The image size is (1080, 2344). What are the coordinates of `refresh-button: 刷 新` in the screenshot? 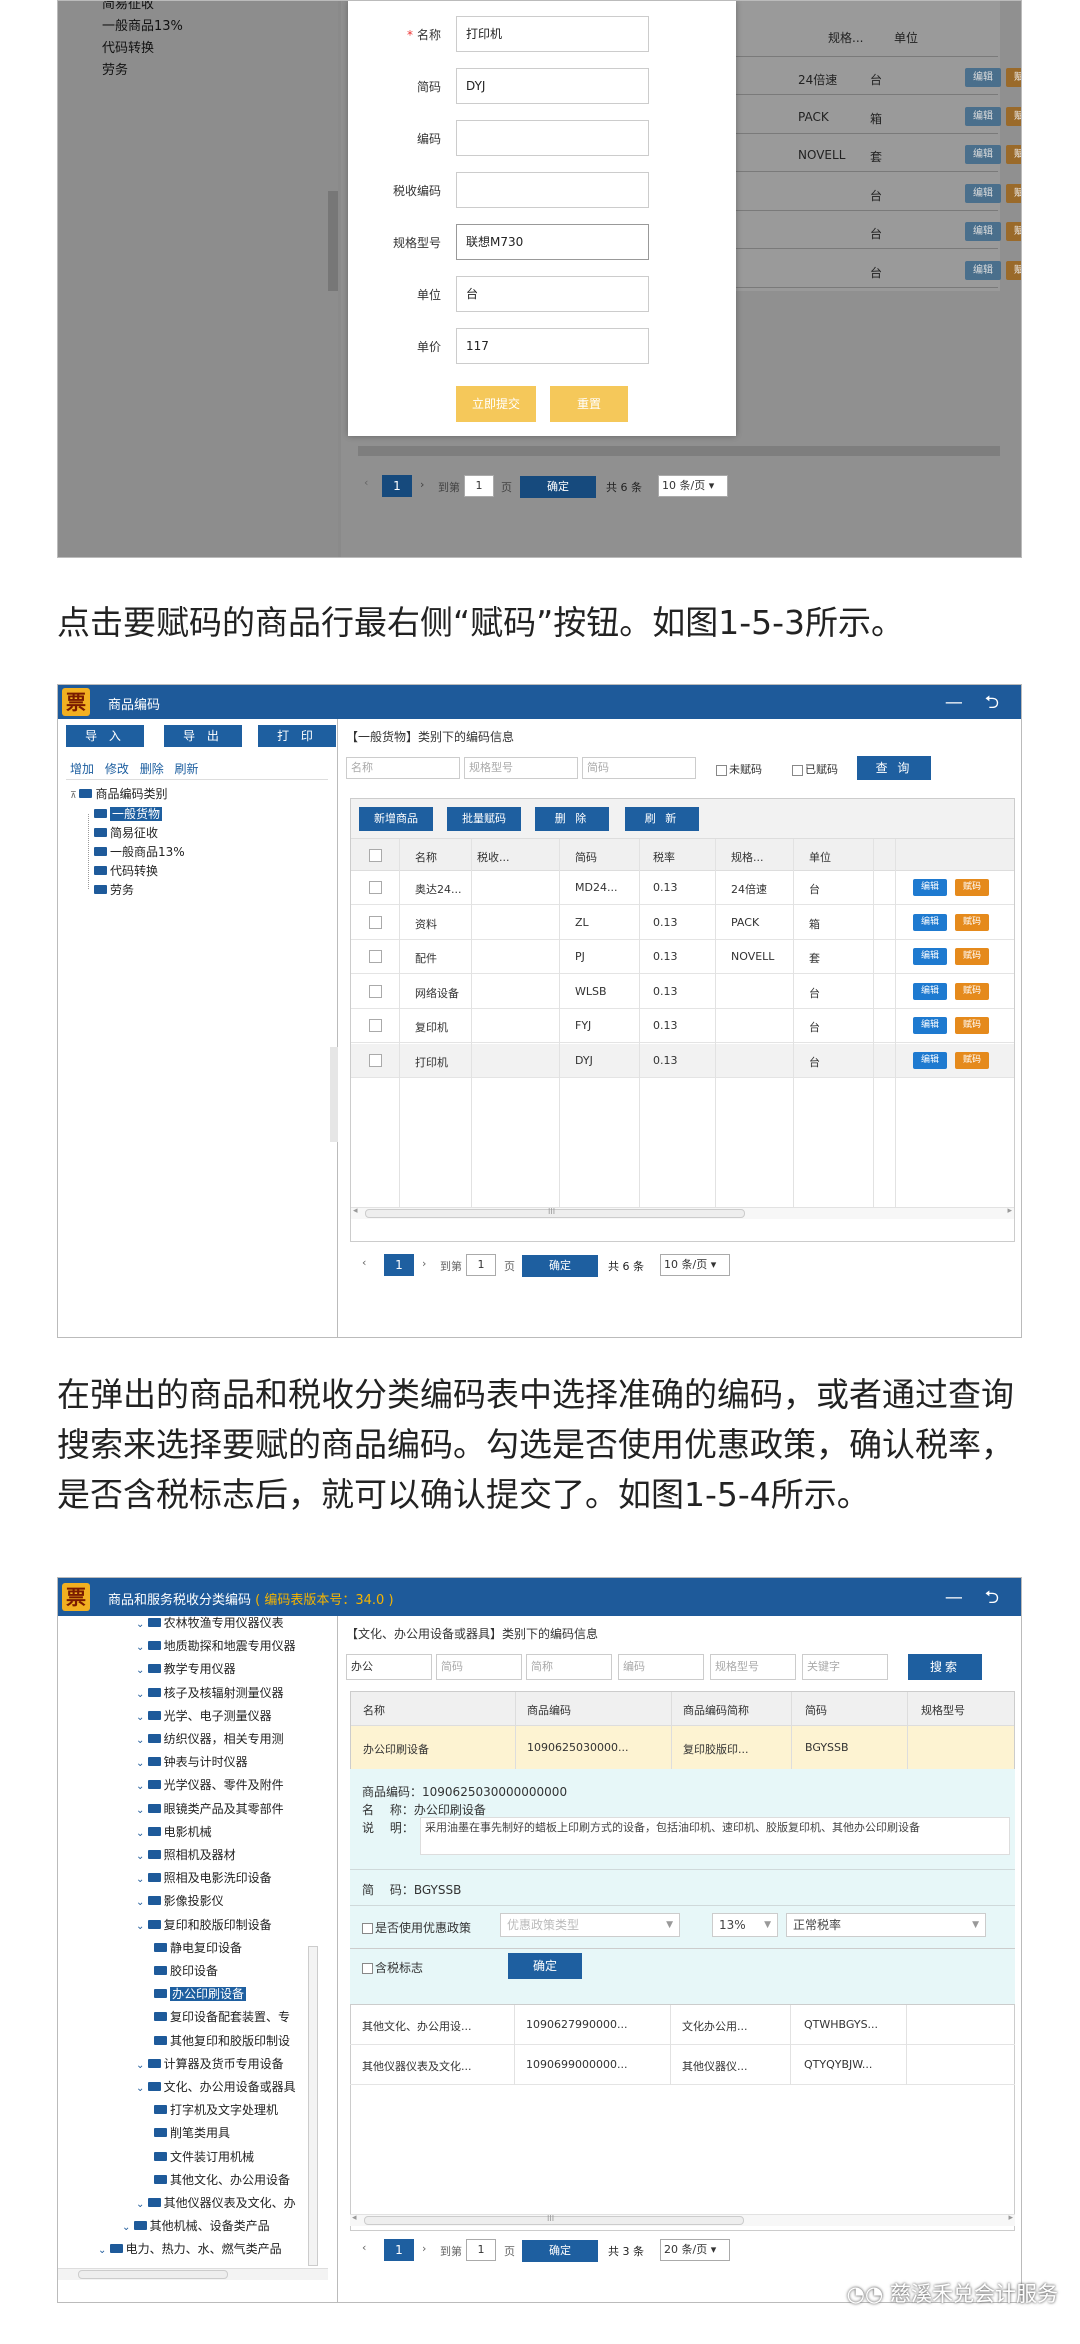 It's located at (662, 819).